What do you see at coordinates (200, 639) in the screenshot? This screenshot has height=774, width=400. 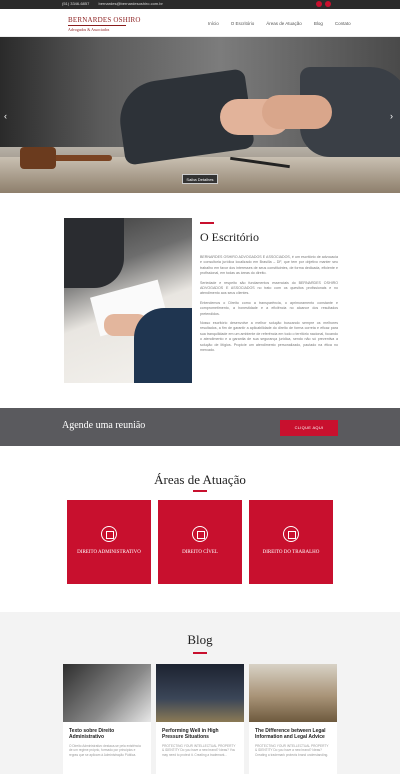 I see `blog-title: Blog` at bounding box center [200, 639].